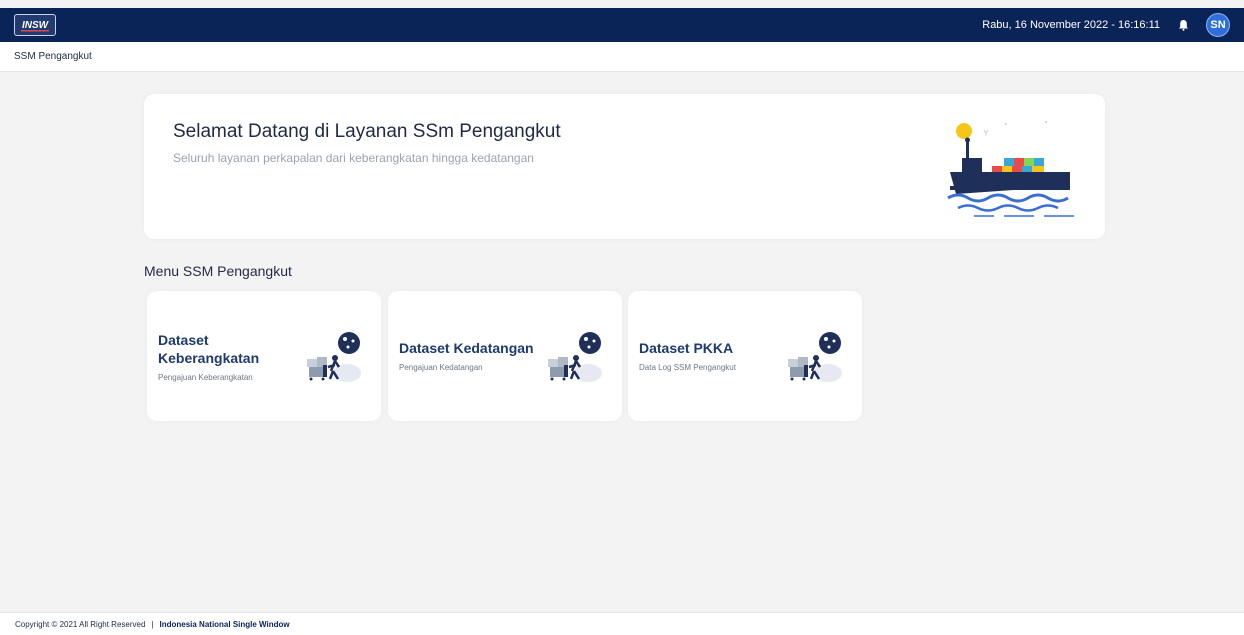 Image resolution: width=1244 pixels, height=635 pixels. Describe the element at coordinates (686, 348) in the screenshot. I see `card-title: Dataset PKKA` at that location.